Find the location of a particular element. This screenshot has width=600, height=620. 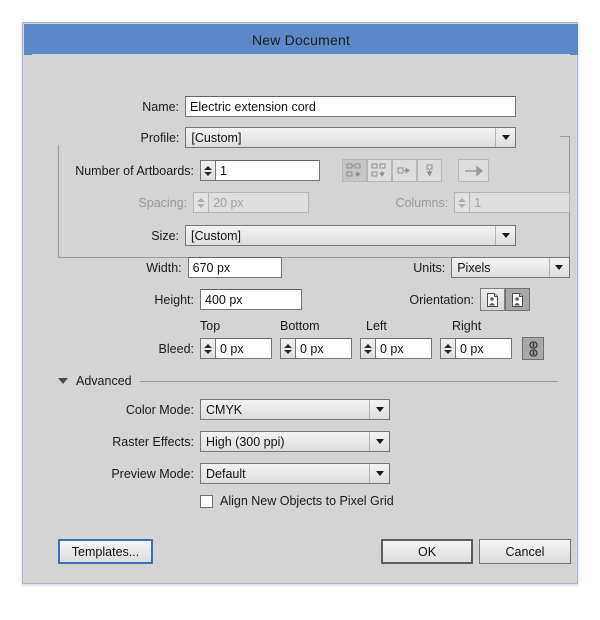

portrait-icon is located at coordinates (492, 299).